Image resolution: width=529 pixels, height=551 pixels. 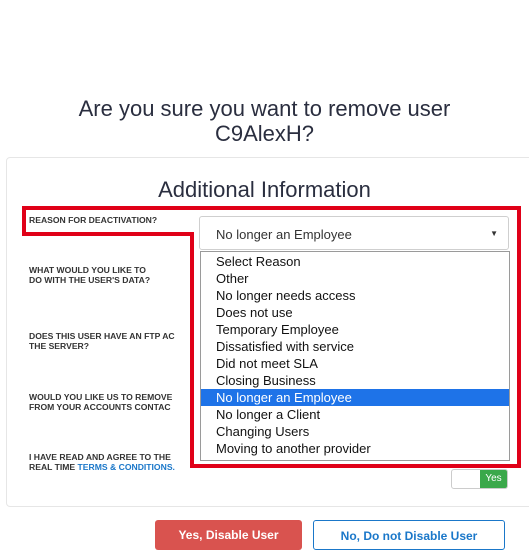 I want to click on dropdown-arrow-icon: ▼, so click(x=494, y=233).